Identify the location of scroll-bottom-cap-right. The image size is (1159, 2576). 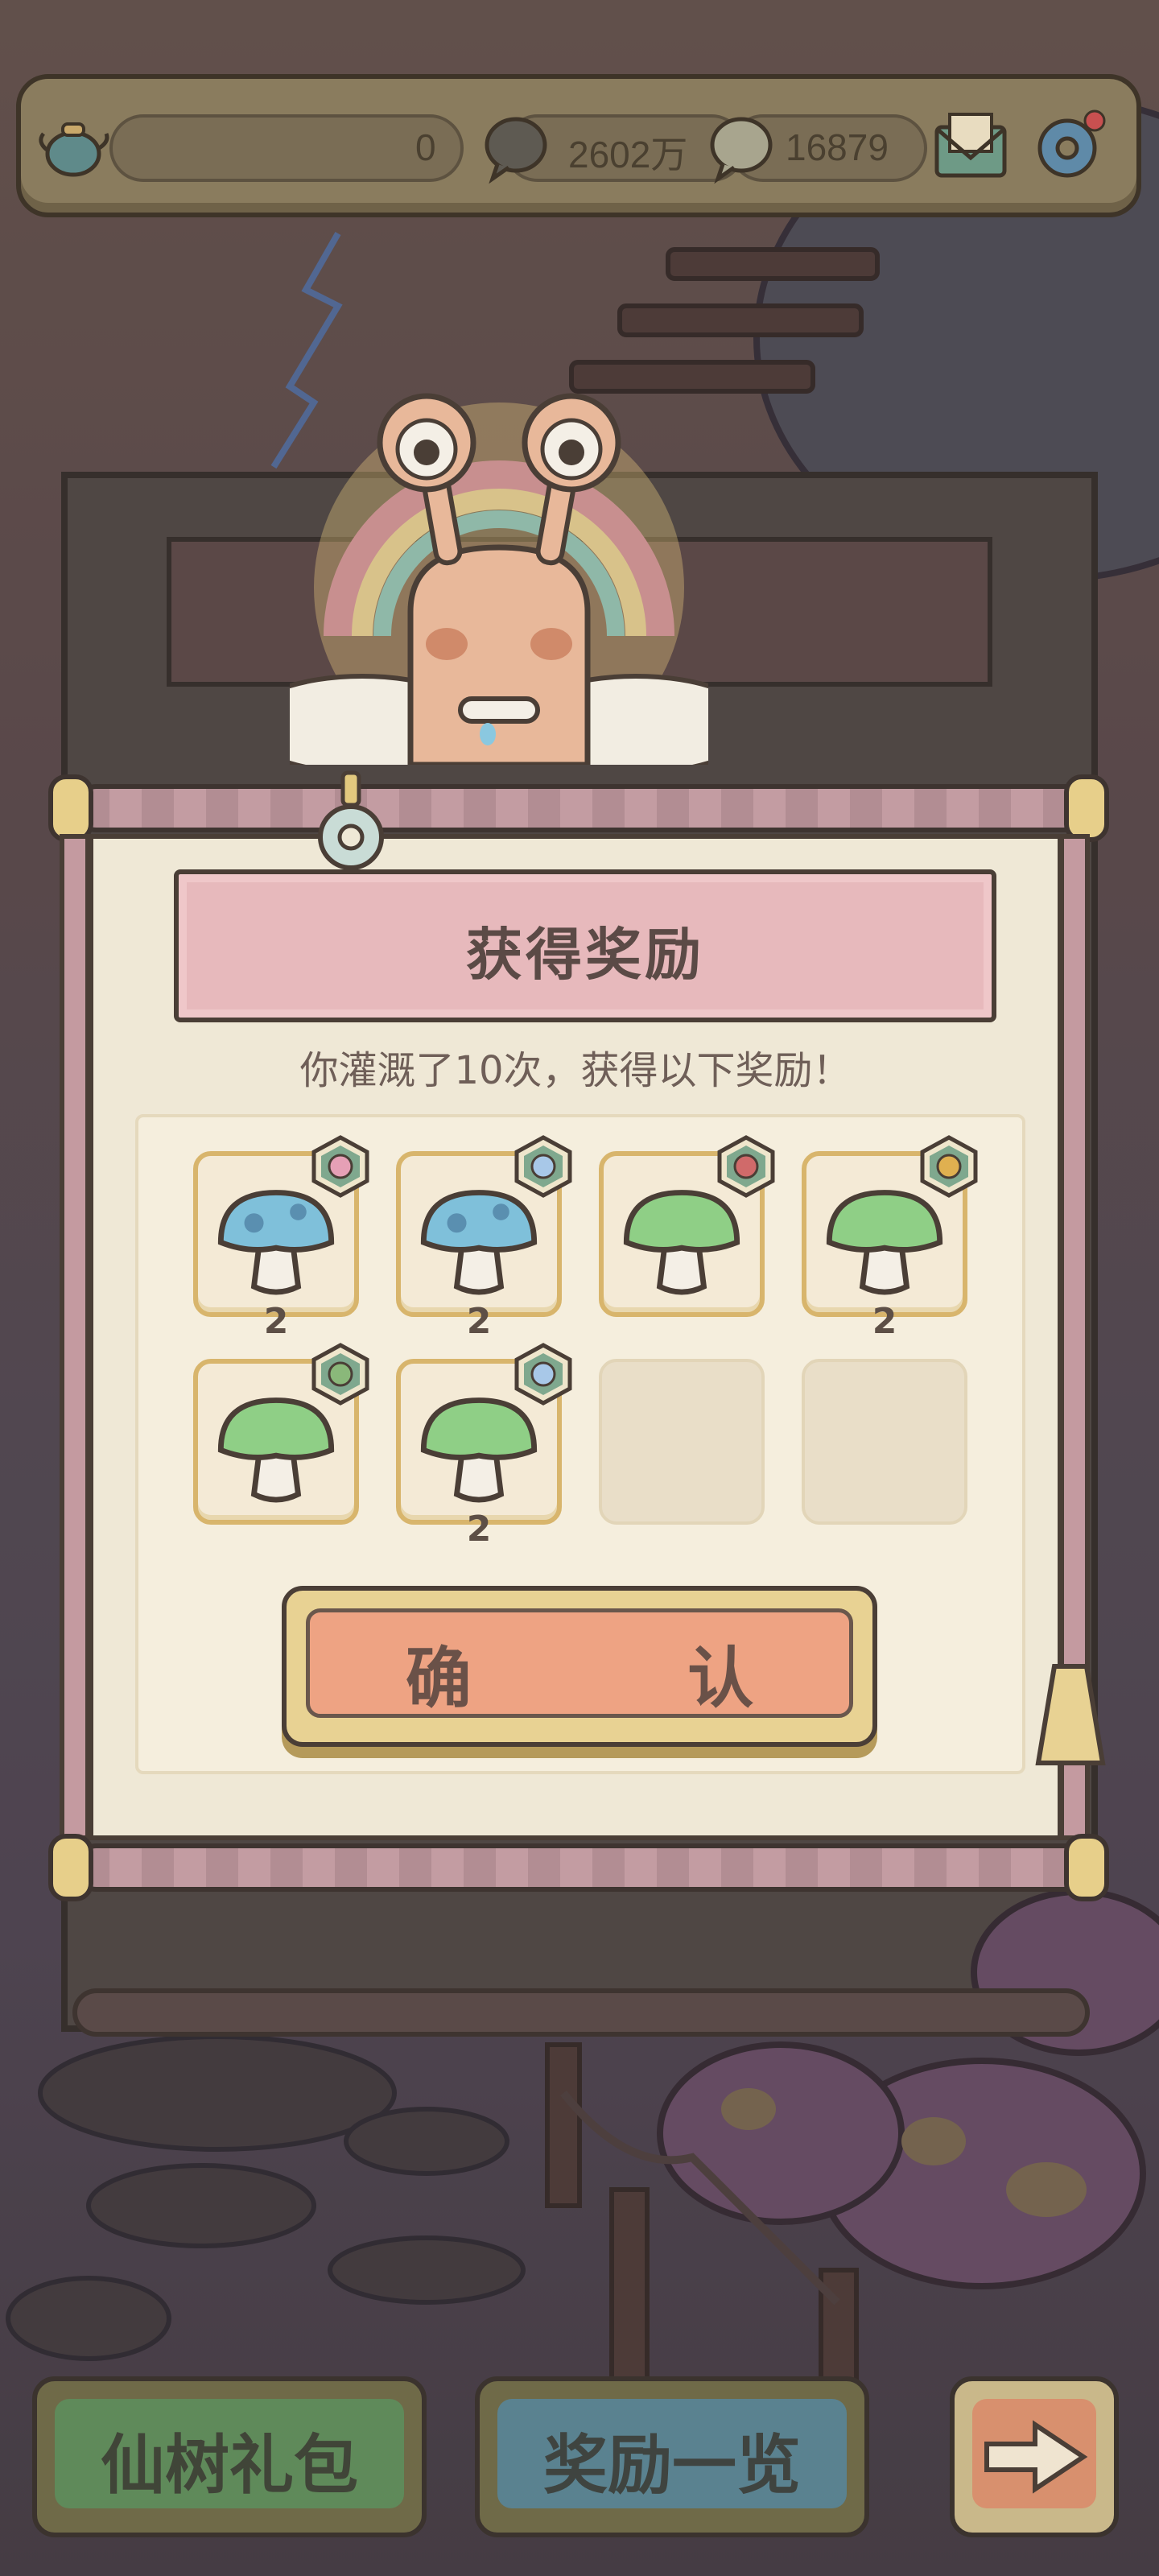
(1086, 1867).